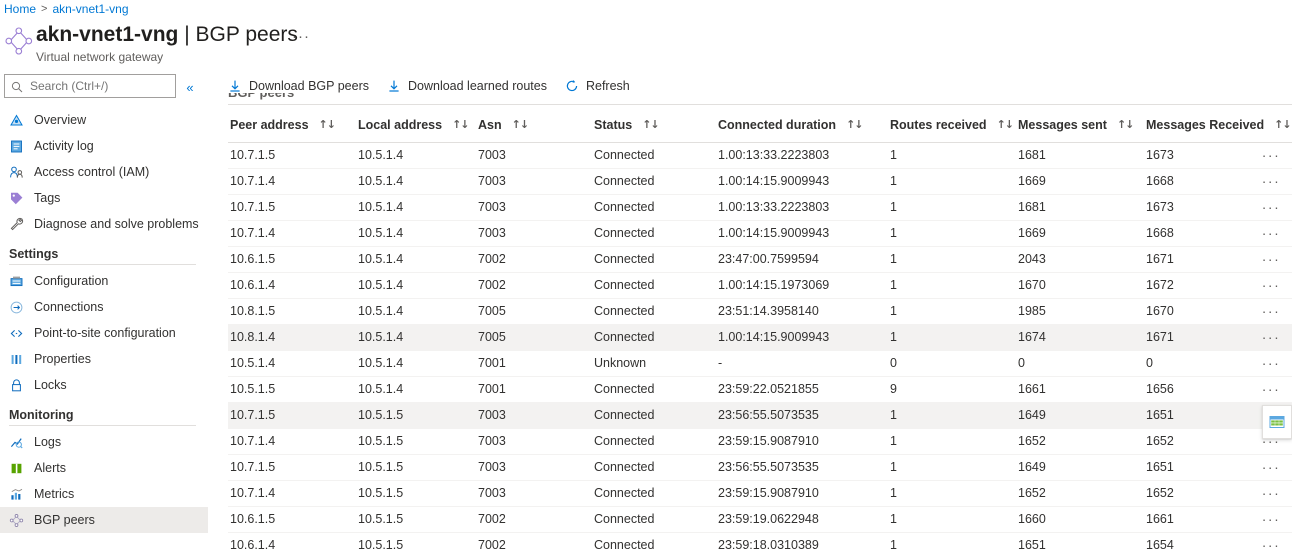 This screenshot has height=558, width=1292. I want to click on sidebar-item-diagnose-and-solve-problems: Diagnose and solve problems, so click(104, 224).